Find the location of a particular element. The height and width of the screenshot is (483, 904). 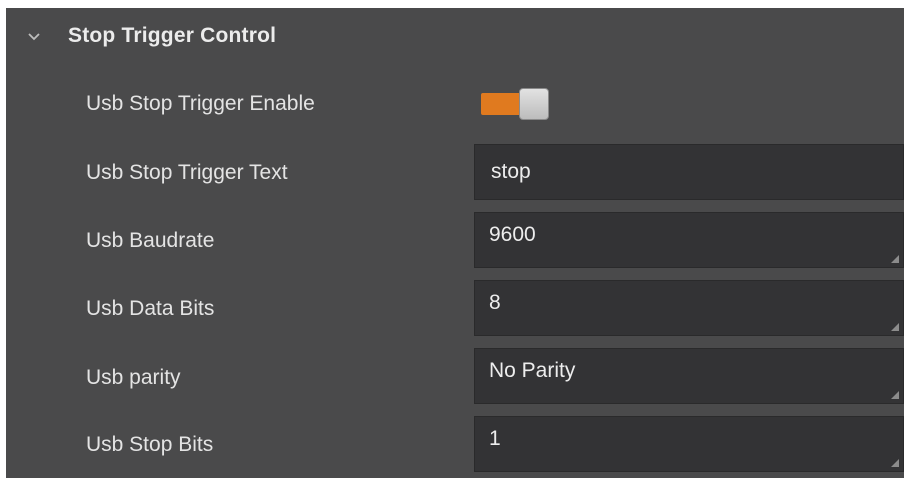

stop-trigger-text-label: Usb Stop Trigger Text is located at coordinates (187, 172).